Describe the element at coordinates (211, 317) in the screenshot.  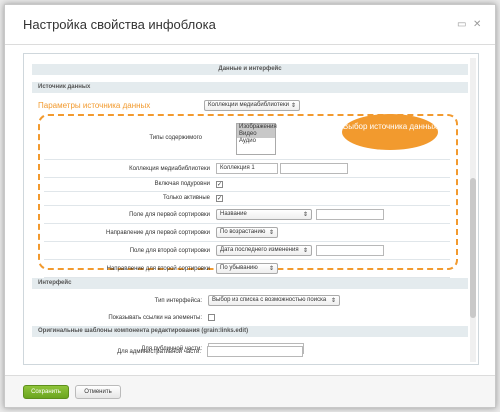
I see `show-links-checkbox` at that location.